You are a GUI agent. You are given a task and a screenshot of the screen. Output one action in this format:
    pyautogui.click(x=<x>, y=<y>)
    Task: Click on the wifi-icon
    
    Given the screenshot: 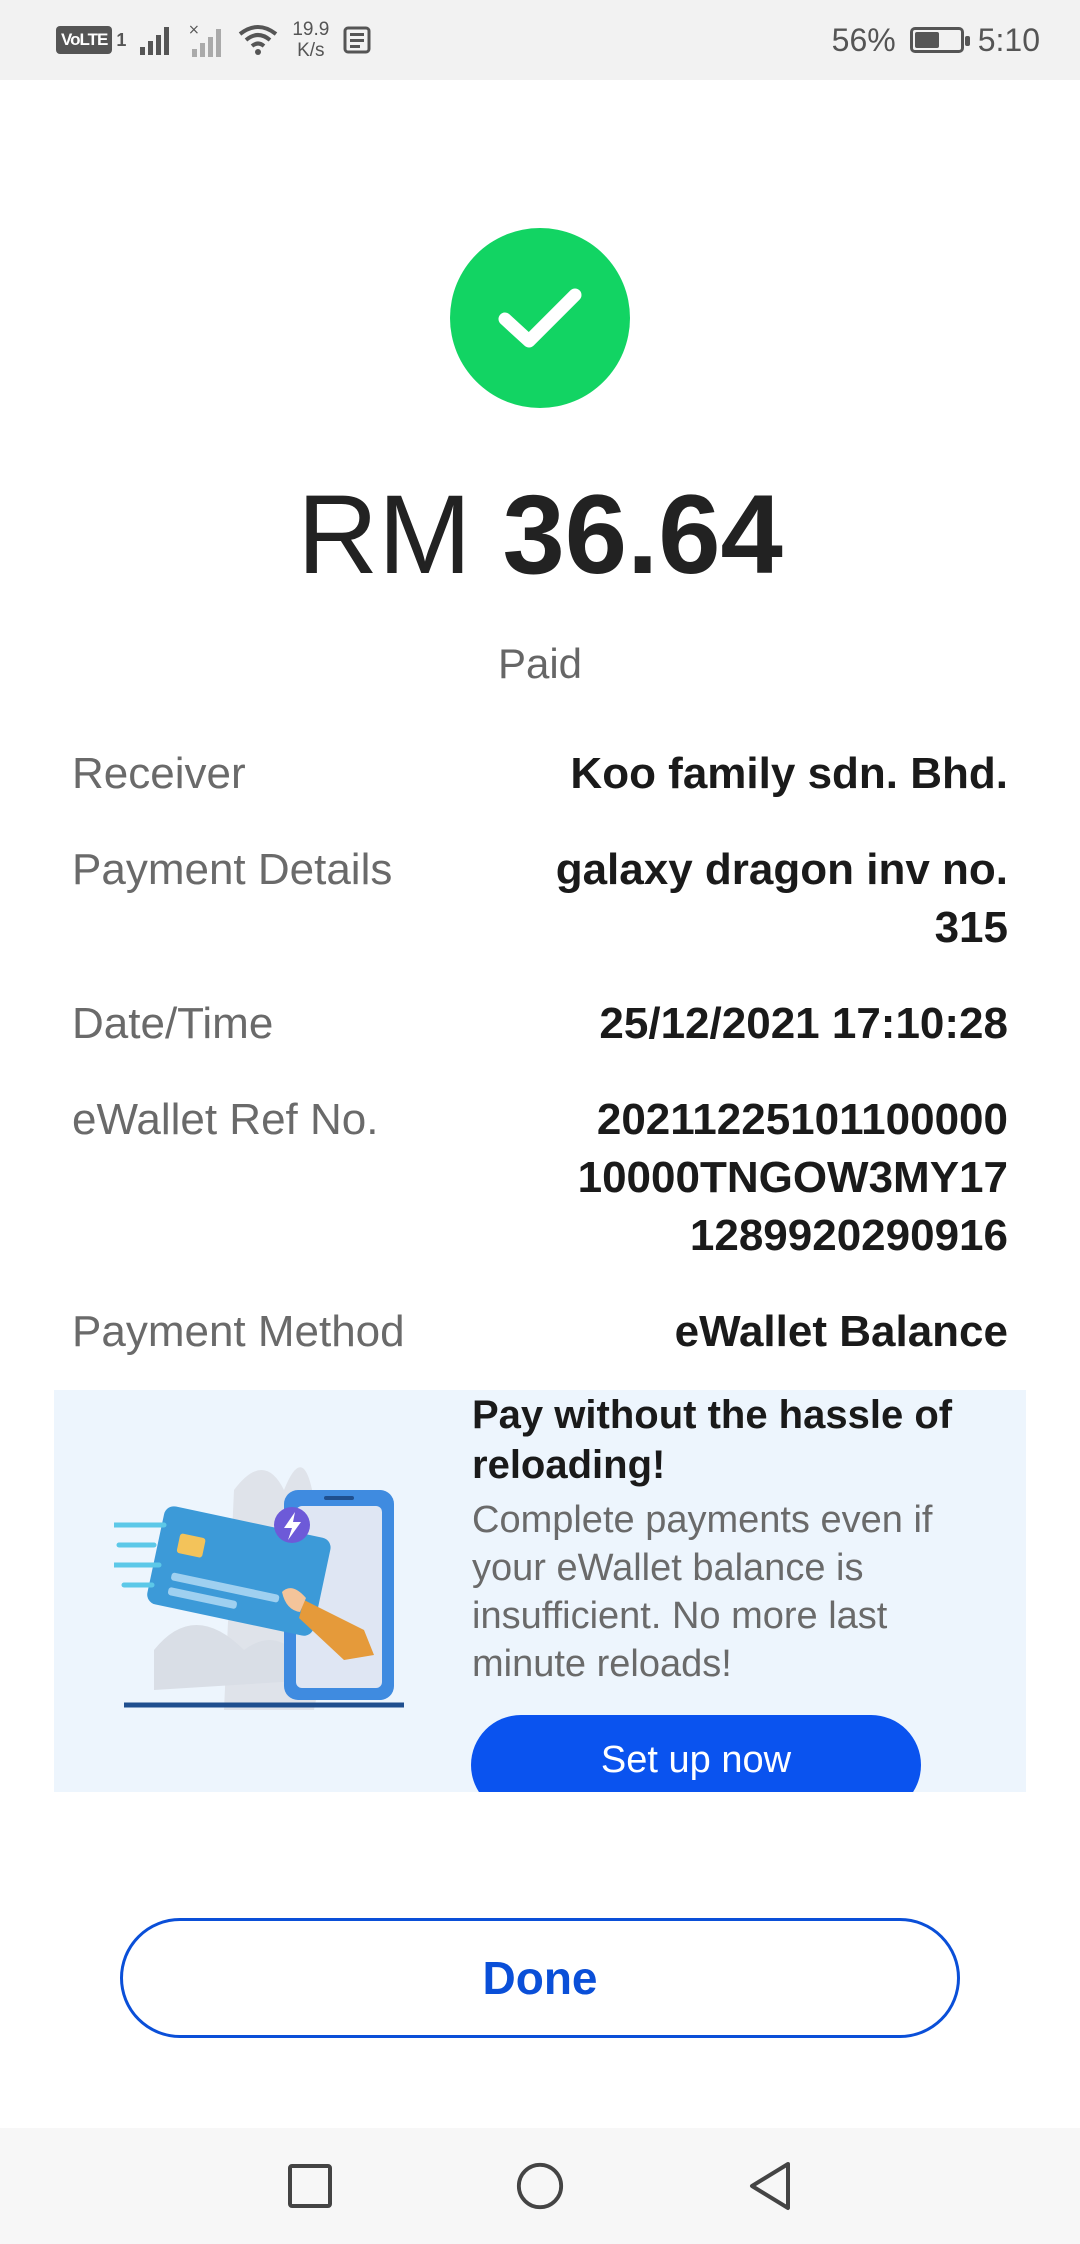 What is the action you would take?
    pyautogui.click(x=258, y=40)
    